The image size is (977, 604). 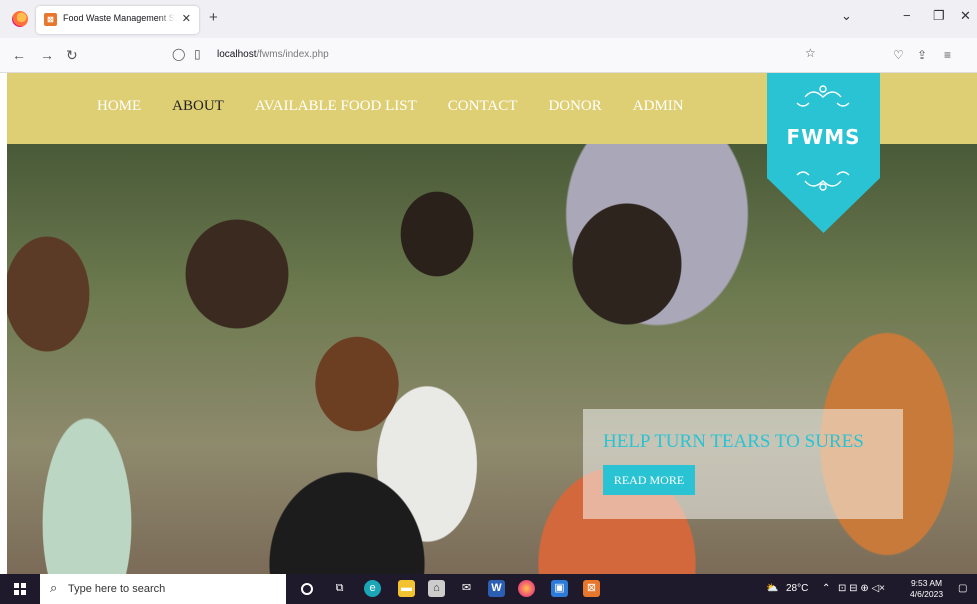 What do you see at coordinates (213, 17) in the screenshot?
I see `new-tab-icon: +` at bounding box center [213, 17].